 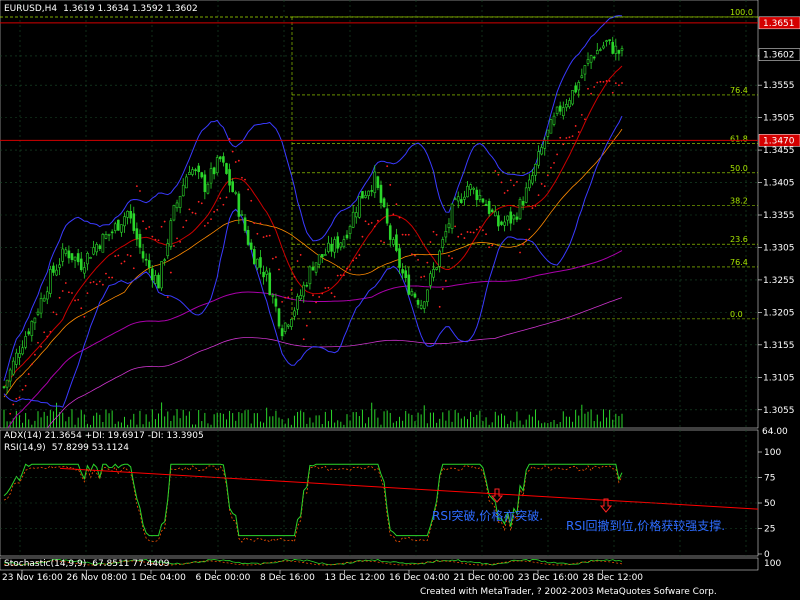 What do you see at coordinates (769, 530) in the screenshot?
I see `rsi-tick-label: 25` at bounding box center [769, 530].